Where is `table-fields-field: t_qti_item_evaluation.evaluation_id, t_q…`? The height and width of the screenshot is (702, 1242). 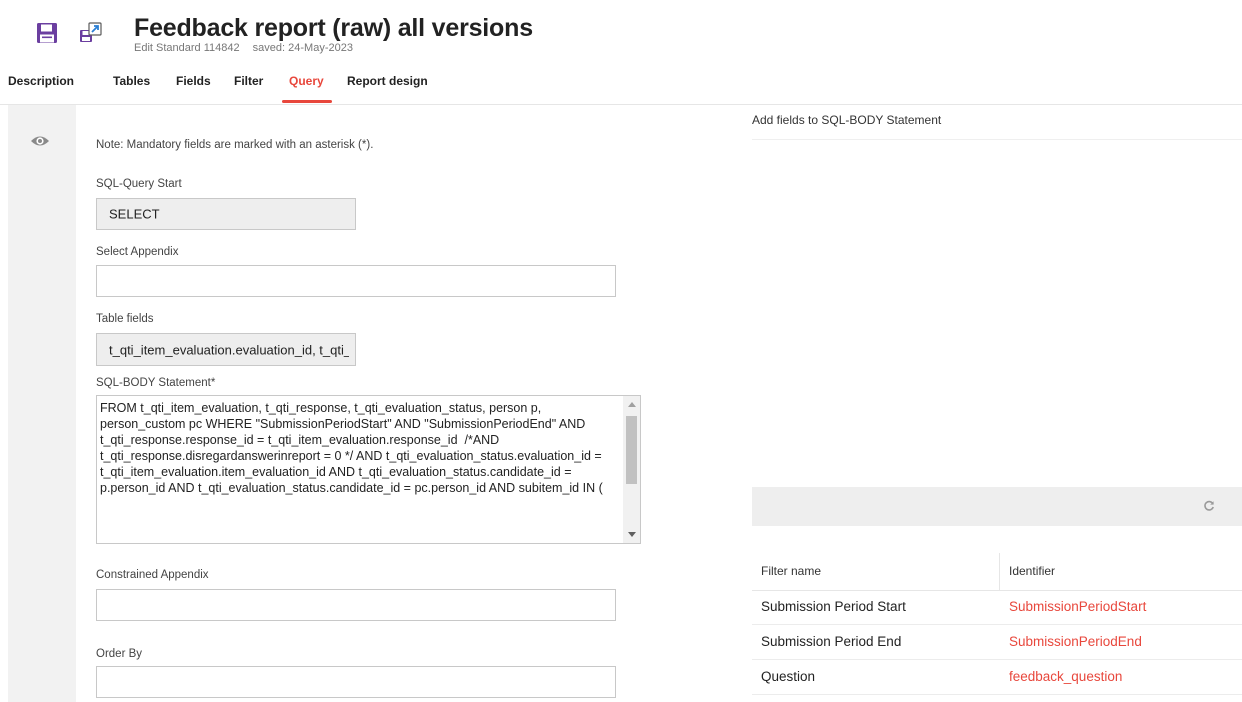
table-fields-field: t_qti_item_evaluation.evaluation_id, t_q… is located at coordinates (226, 349).